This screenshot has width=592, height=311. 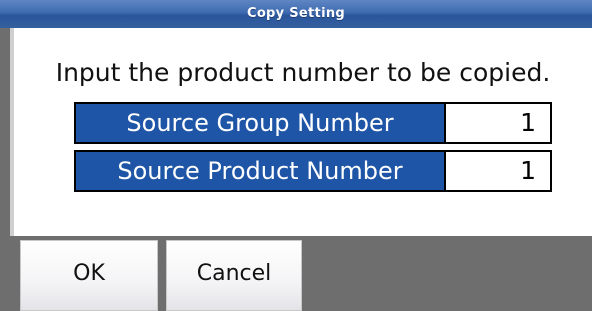 I want to click on left-frame, so click(x=5, y=169).